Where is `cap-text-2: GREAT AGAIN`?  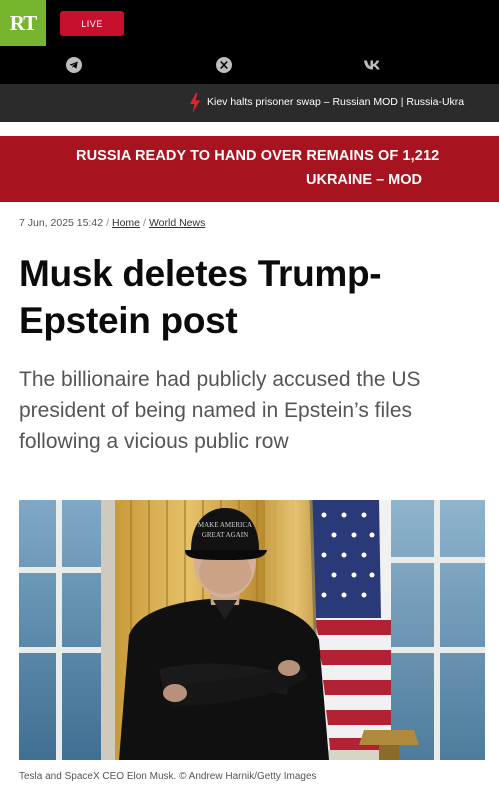
cap-text-2: GREAT AGAIN is located at coordinates (225, 535).